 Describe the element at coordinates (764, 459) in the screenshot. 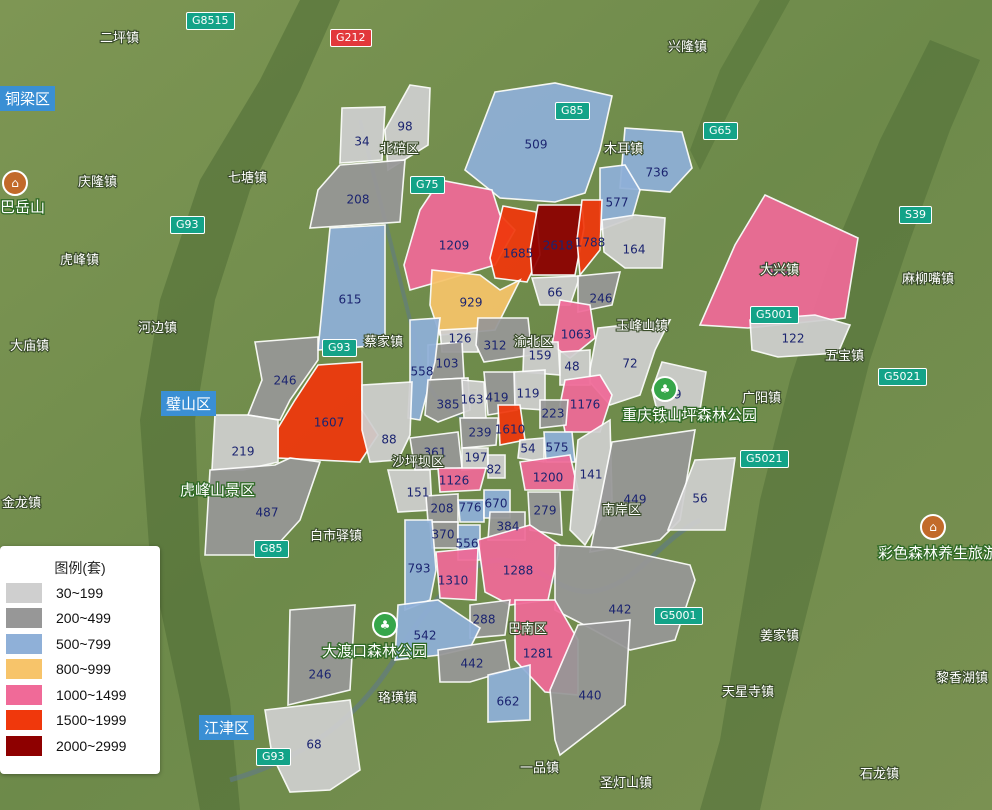

I see `highway-shield: G5021` at that location.